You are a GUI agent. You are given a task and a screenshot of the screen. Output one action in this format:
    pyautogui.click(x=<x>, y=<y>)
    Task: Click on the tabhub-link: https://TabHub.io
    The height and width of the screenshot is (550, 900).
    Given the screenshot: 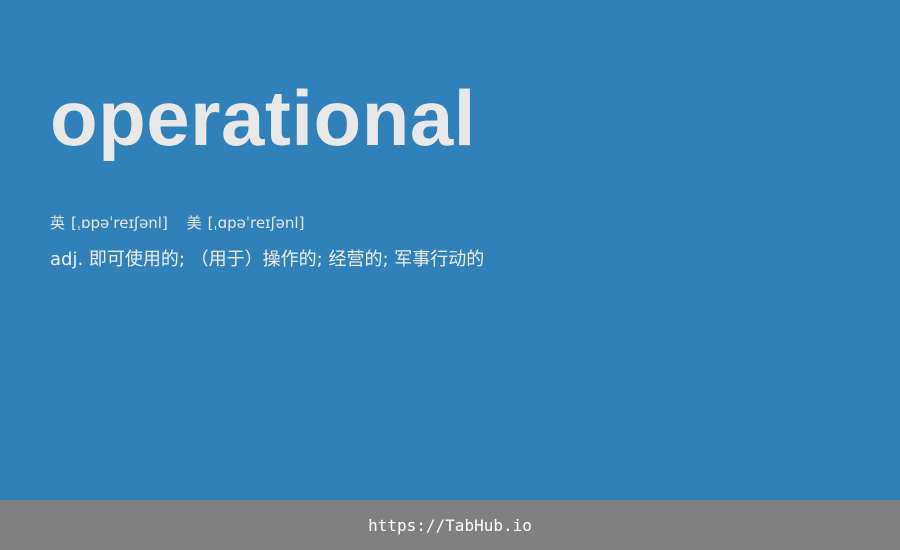 What is the action you would take?
    pyautogui.click(x=450, y=525)
    